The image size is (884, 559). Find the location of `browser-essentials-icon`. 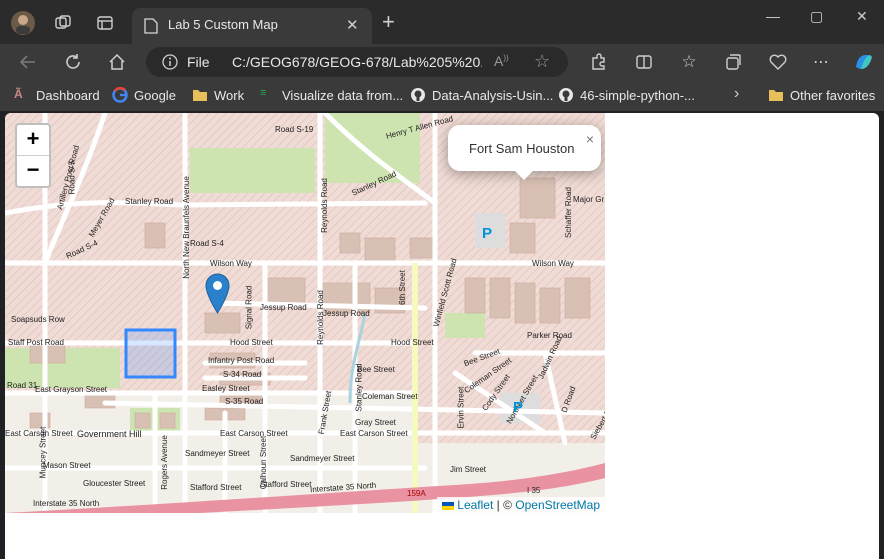

browser-essentials-icon is located at coordinates (778, 62).